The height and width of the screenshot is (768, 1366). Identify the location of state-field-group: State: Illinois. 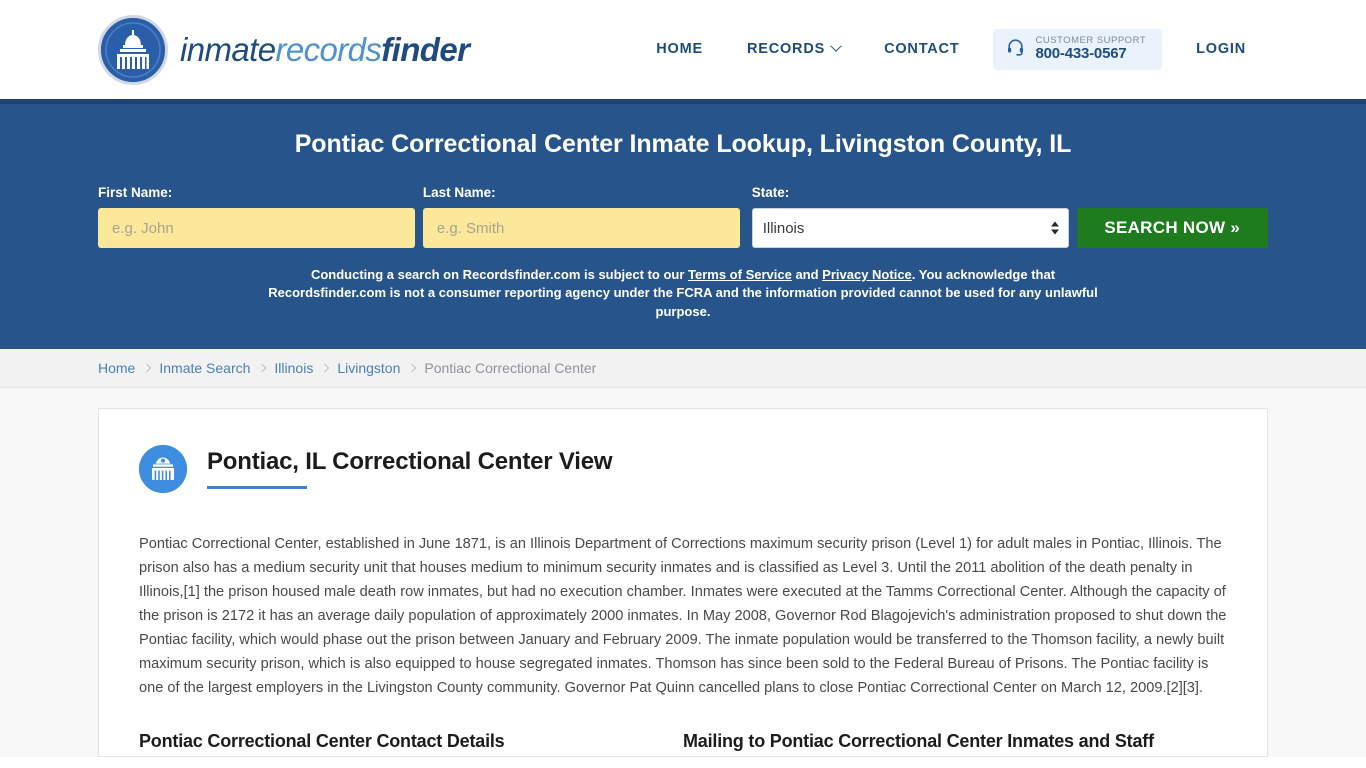
(910, 216).